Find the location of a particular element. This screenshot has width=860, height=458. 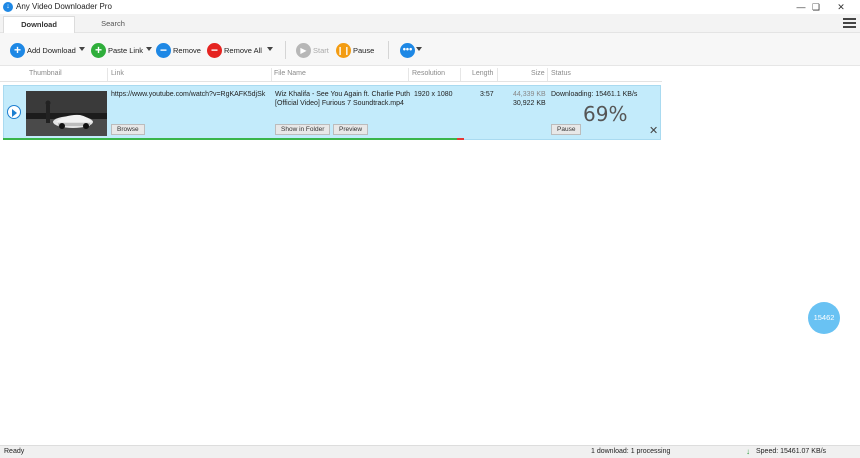

row-pause-button: Pause is located at coordinates (566, 129).